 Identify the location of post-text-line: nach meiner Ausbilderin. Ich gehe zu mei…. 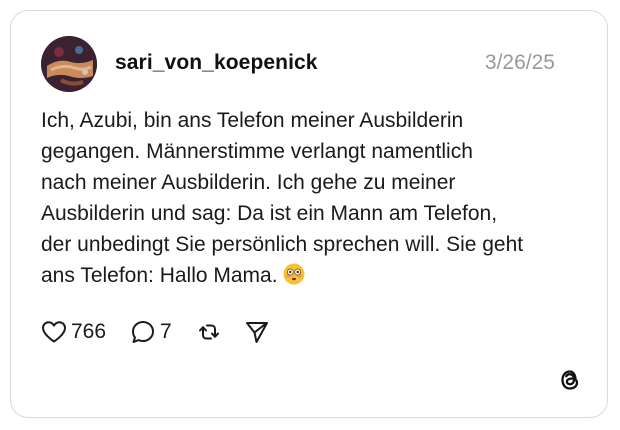
(248, 182).